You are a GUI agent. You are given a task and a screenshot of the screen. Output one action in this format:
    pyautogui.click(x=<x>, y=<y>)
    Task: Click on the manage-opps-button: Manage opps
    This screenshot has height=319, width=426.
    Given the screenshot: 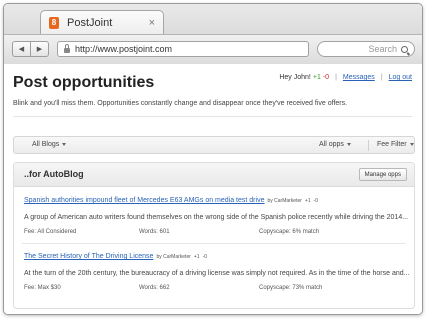 What is the action you would take?
    pyautogui.click(x=382, y=174)
    